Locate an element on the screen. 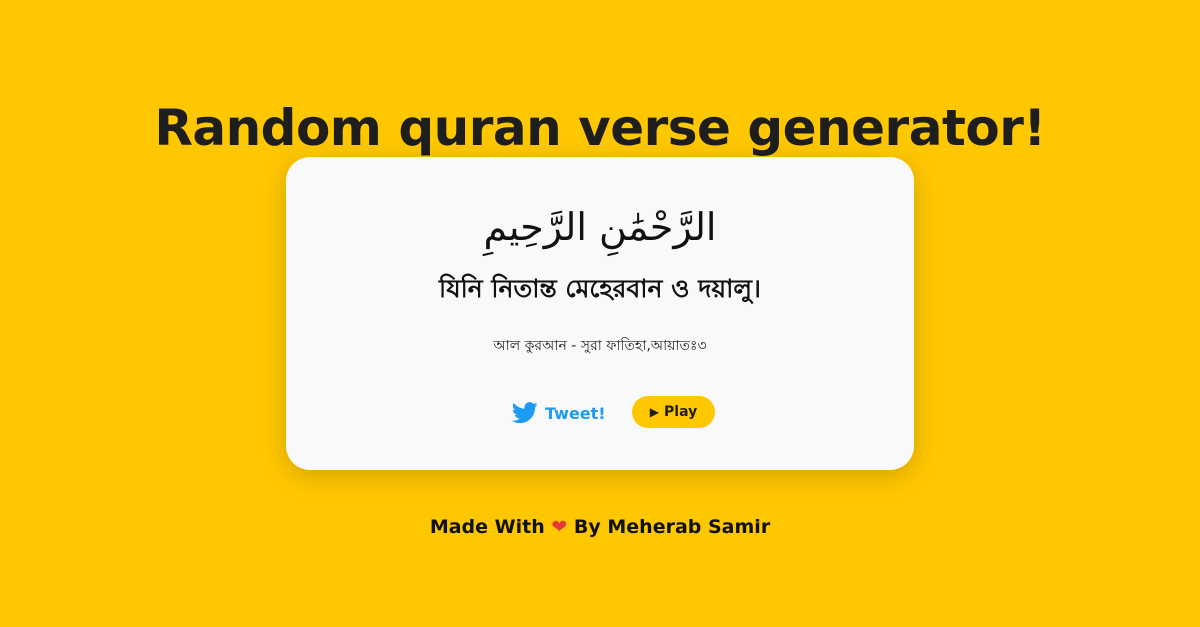  heart-icon: ❤ is located at coordinates (559, 527).